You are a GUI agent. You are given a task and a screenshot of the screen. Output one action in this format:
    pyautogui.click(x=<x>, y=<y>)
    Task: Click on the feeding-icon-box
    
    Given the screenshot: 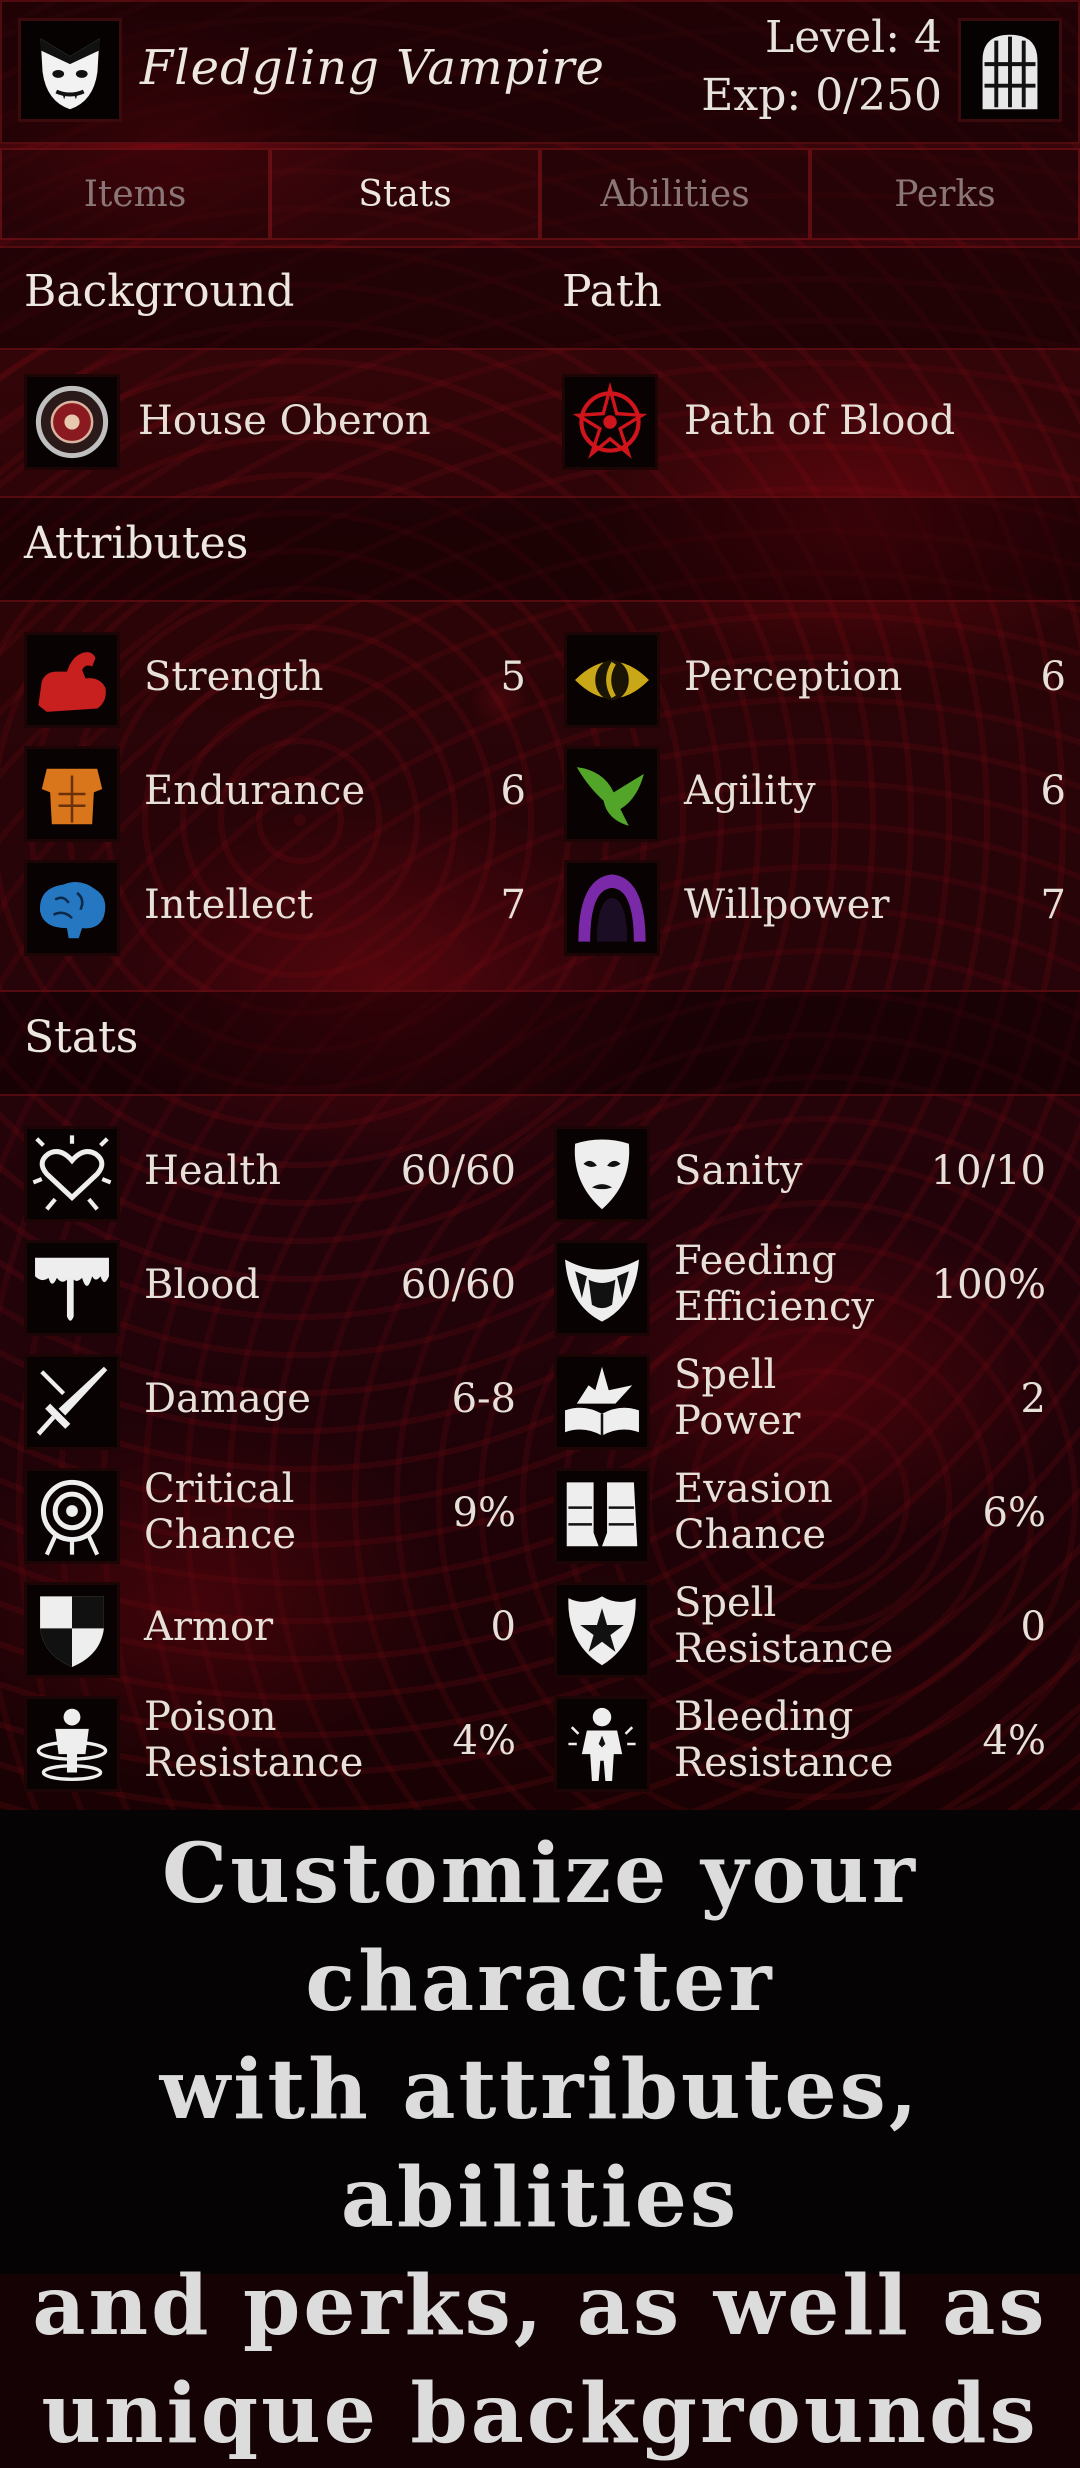 What is the action you would take?
    pyautogui.click(x=602, y=1288)
    